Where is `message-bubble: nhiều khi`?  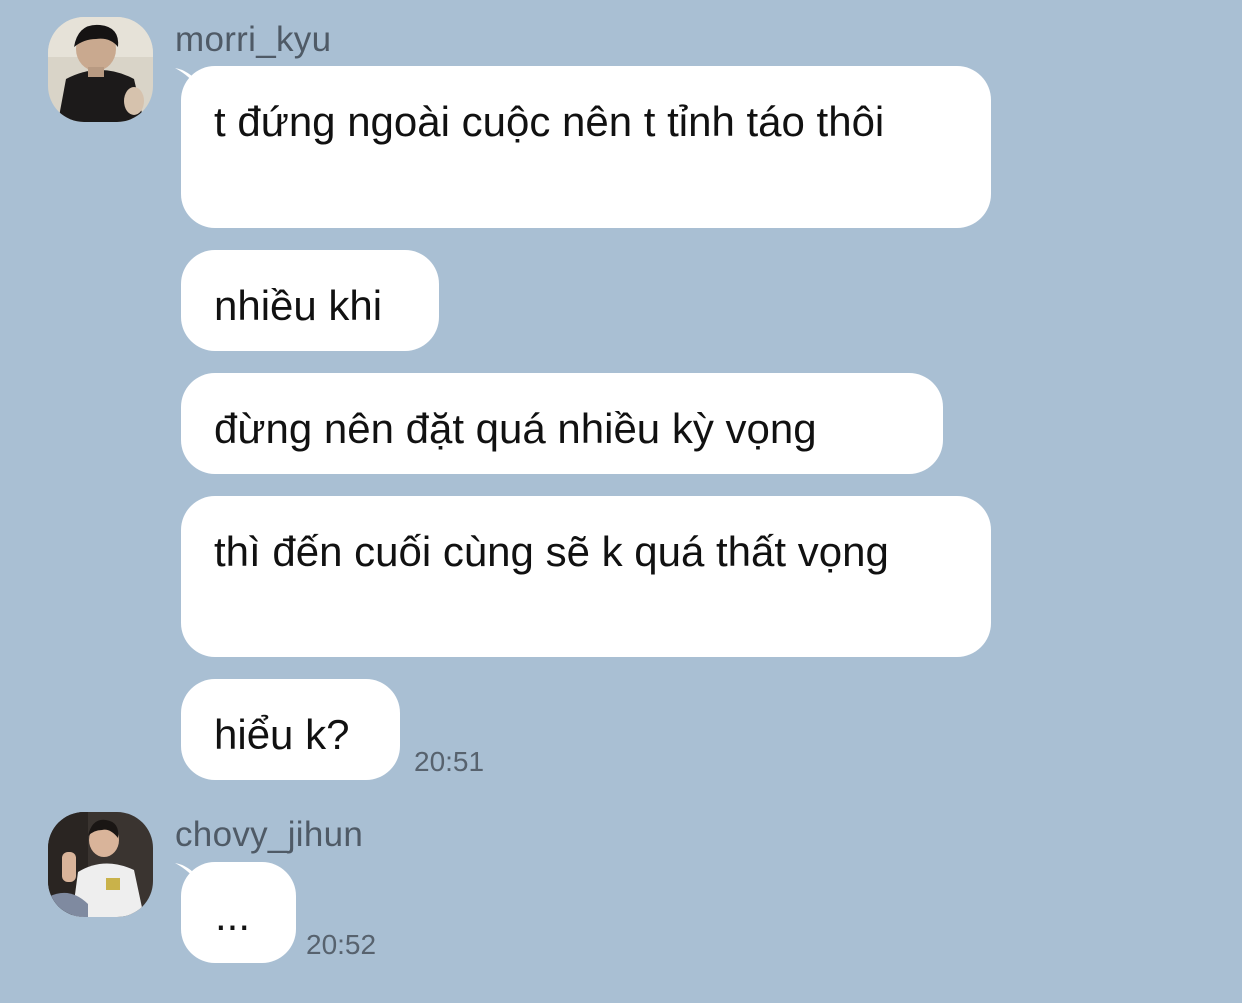 message-bubble: nhiều khi is located at coordinates (310, 300).